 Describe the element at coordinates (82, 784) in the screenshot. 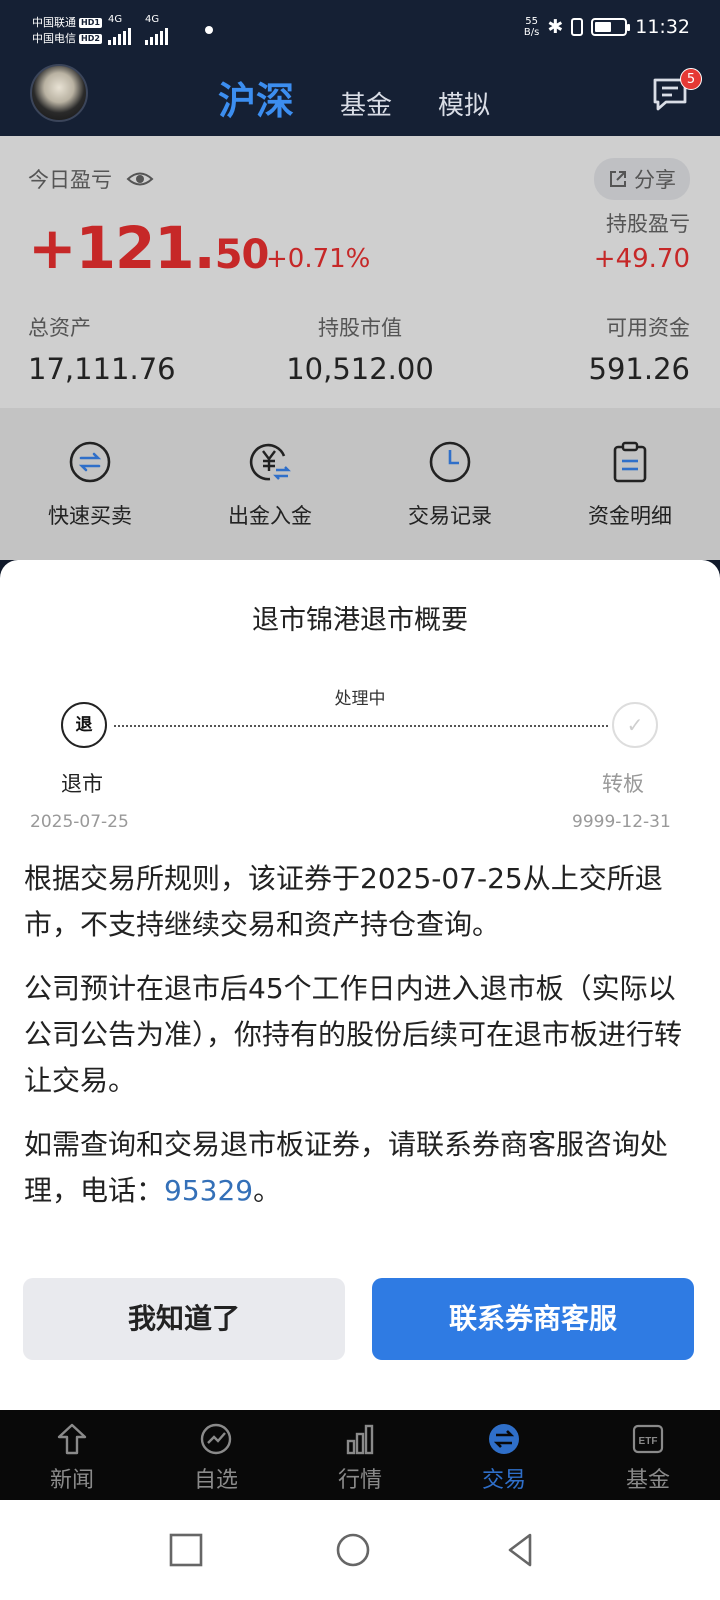

I see `step-label-delist: 退市` at that location.